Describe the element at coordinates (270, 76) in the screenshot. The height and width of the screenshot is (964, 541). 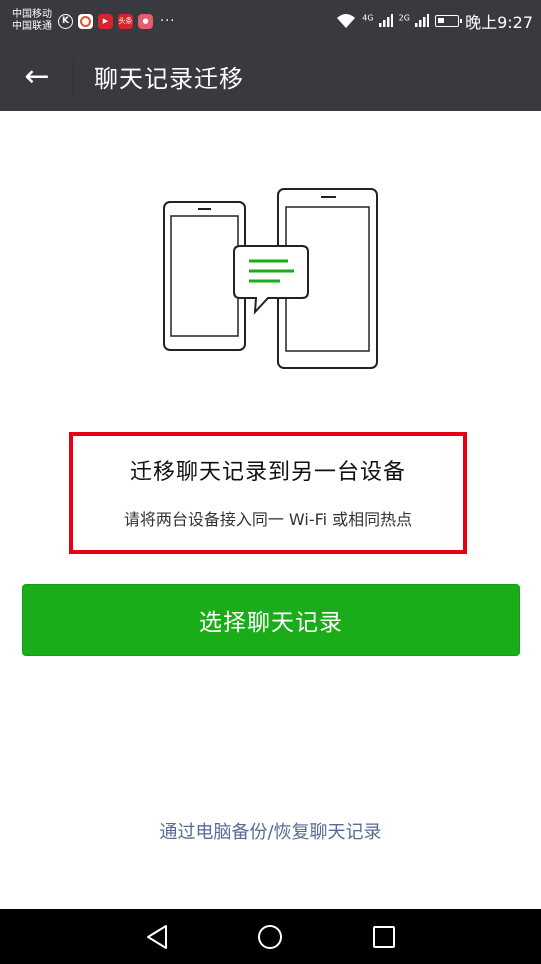
I see `title-bar: ← 聊天记录迁移` at that location.